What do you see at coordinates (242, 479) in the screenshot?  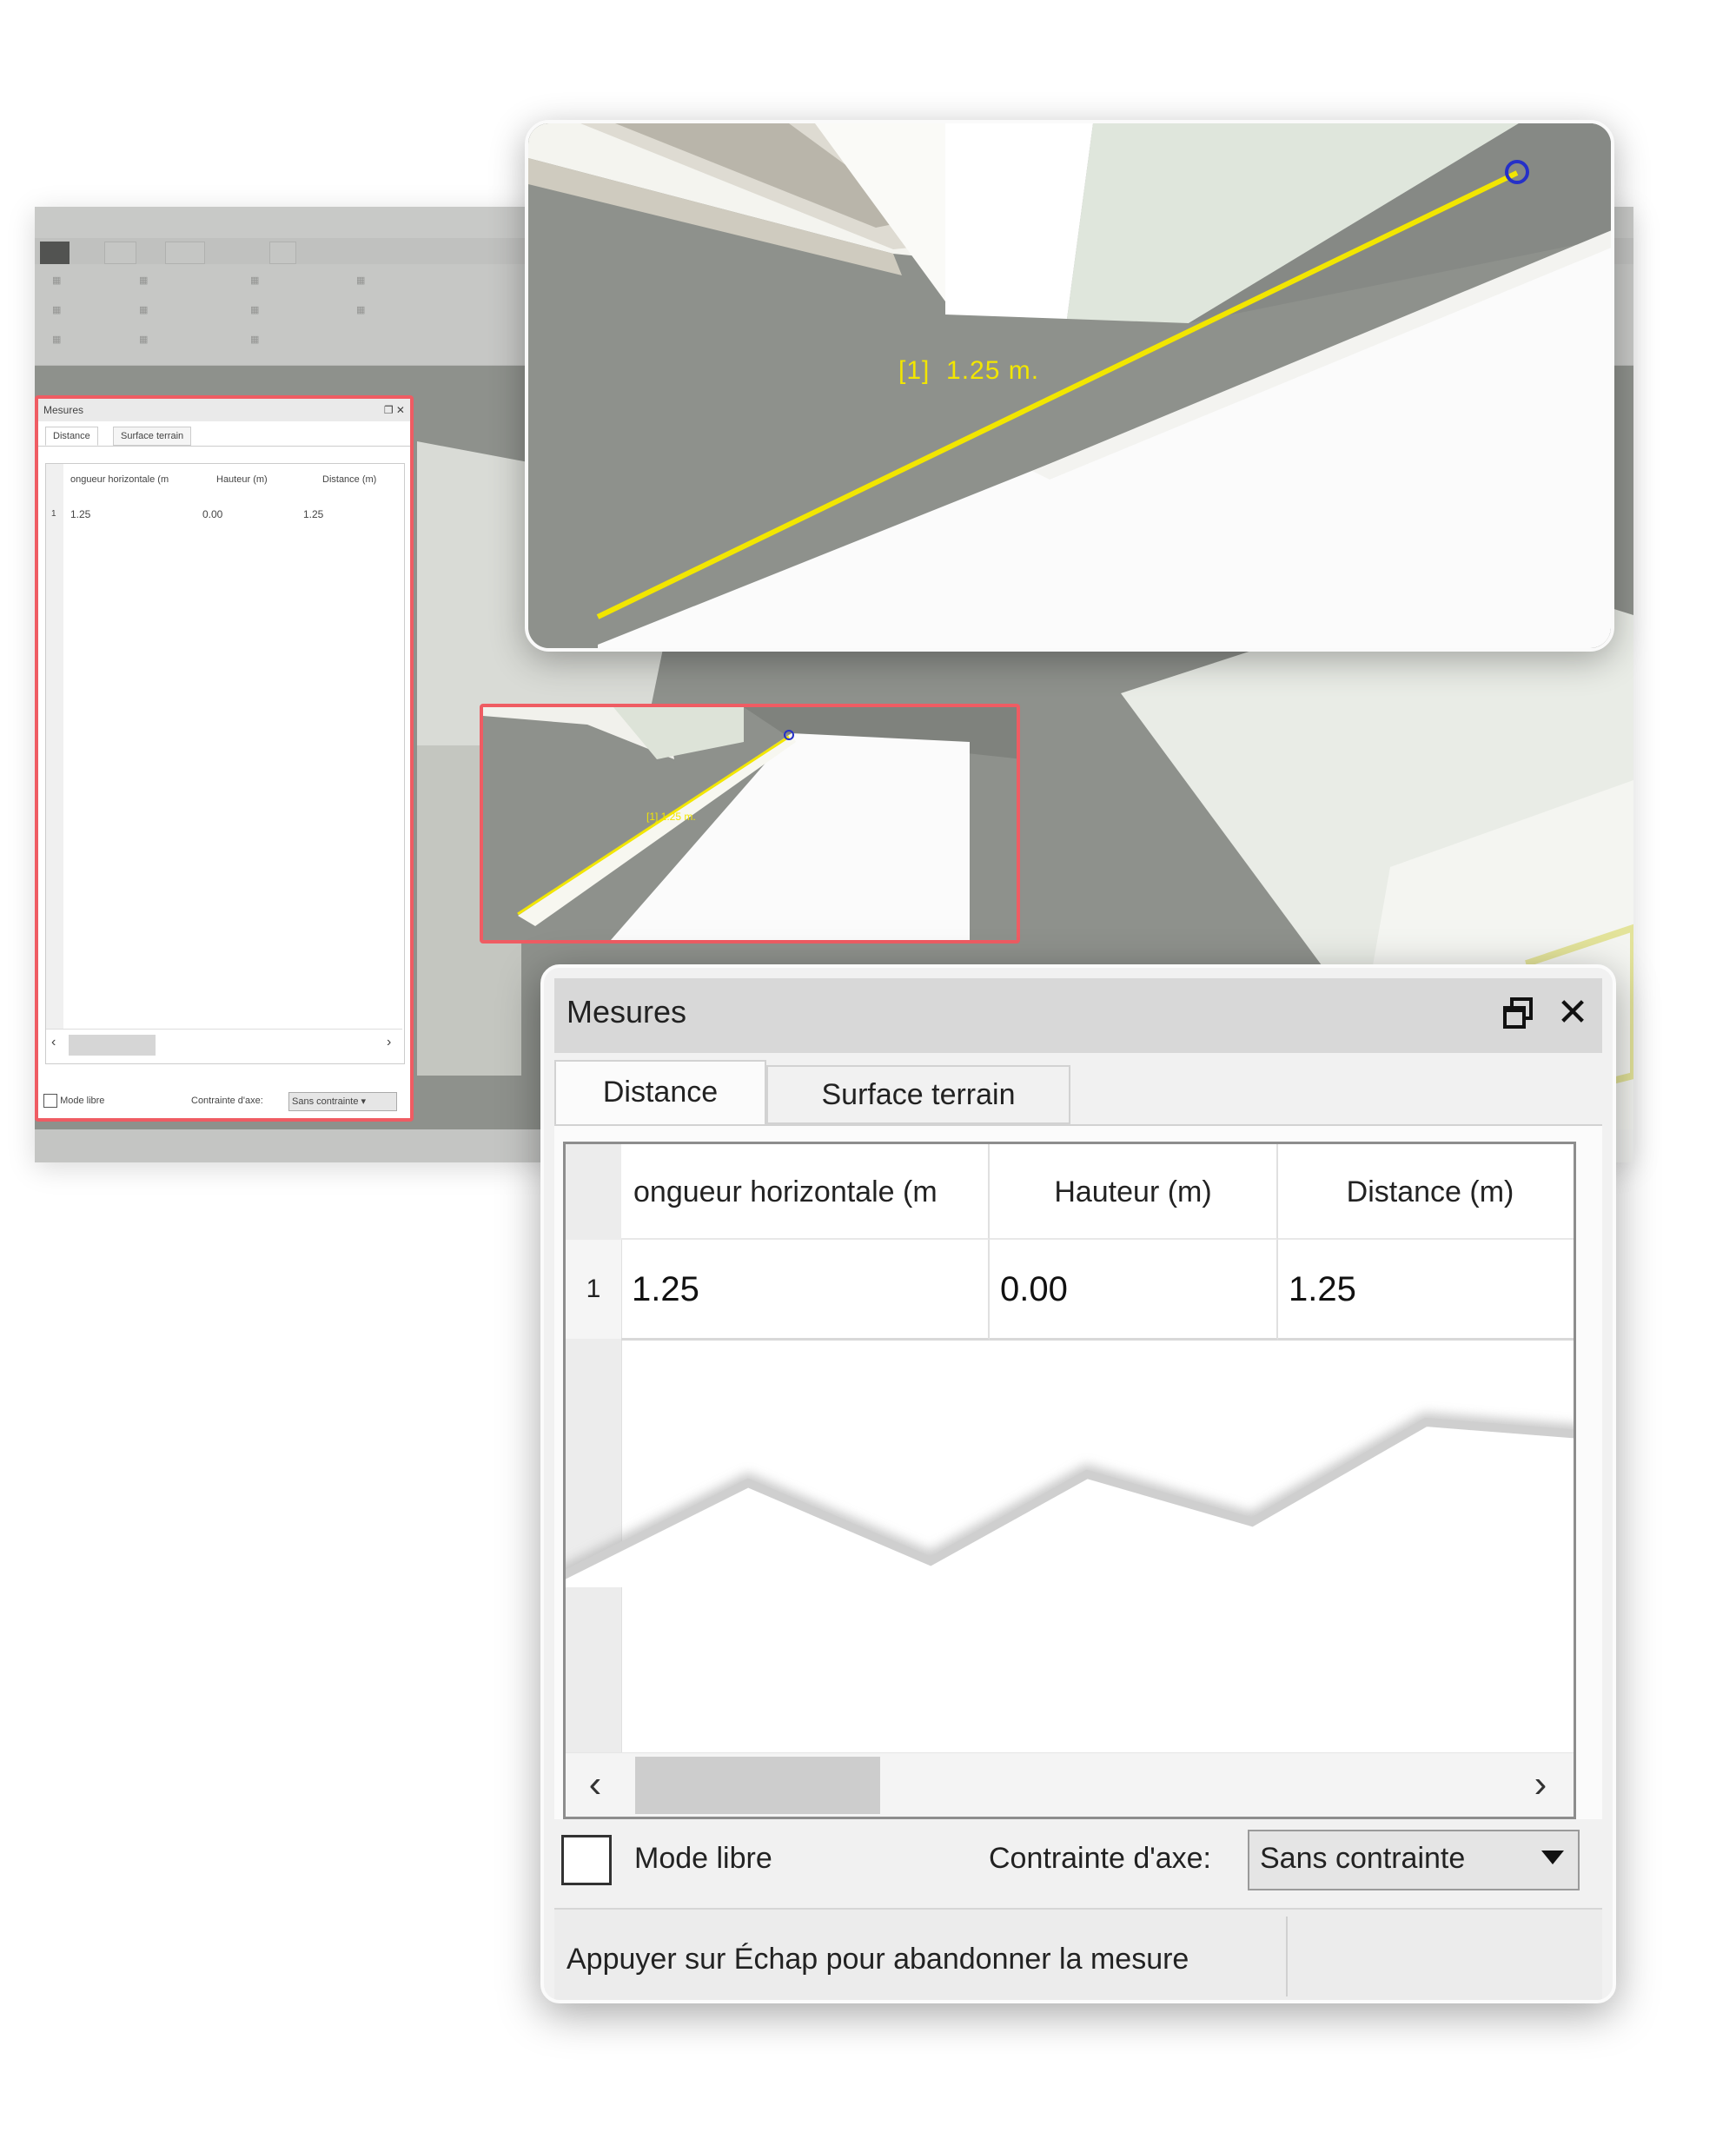 I see `small-col-height: Hauteur (m)` at bounding box center [242, 479].